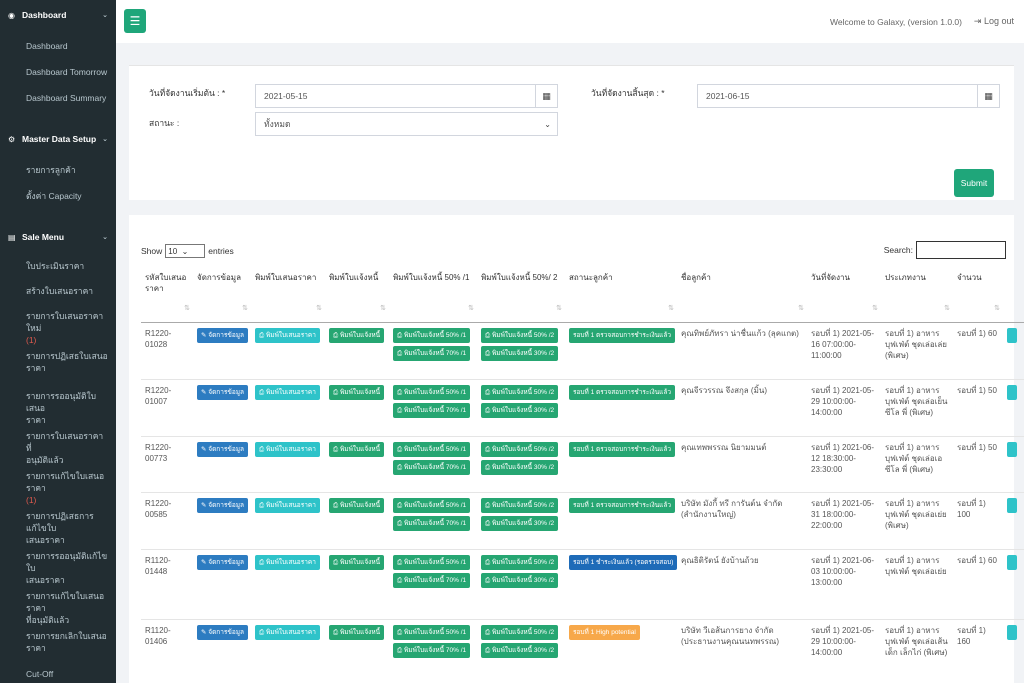  I want to click on sidebar-item-label: ราคา, so click(36, 648).